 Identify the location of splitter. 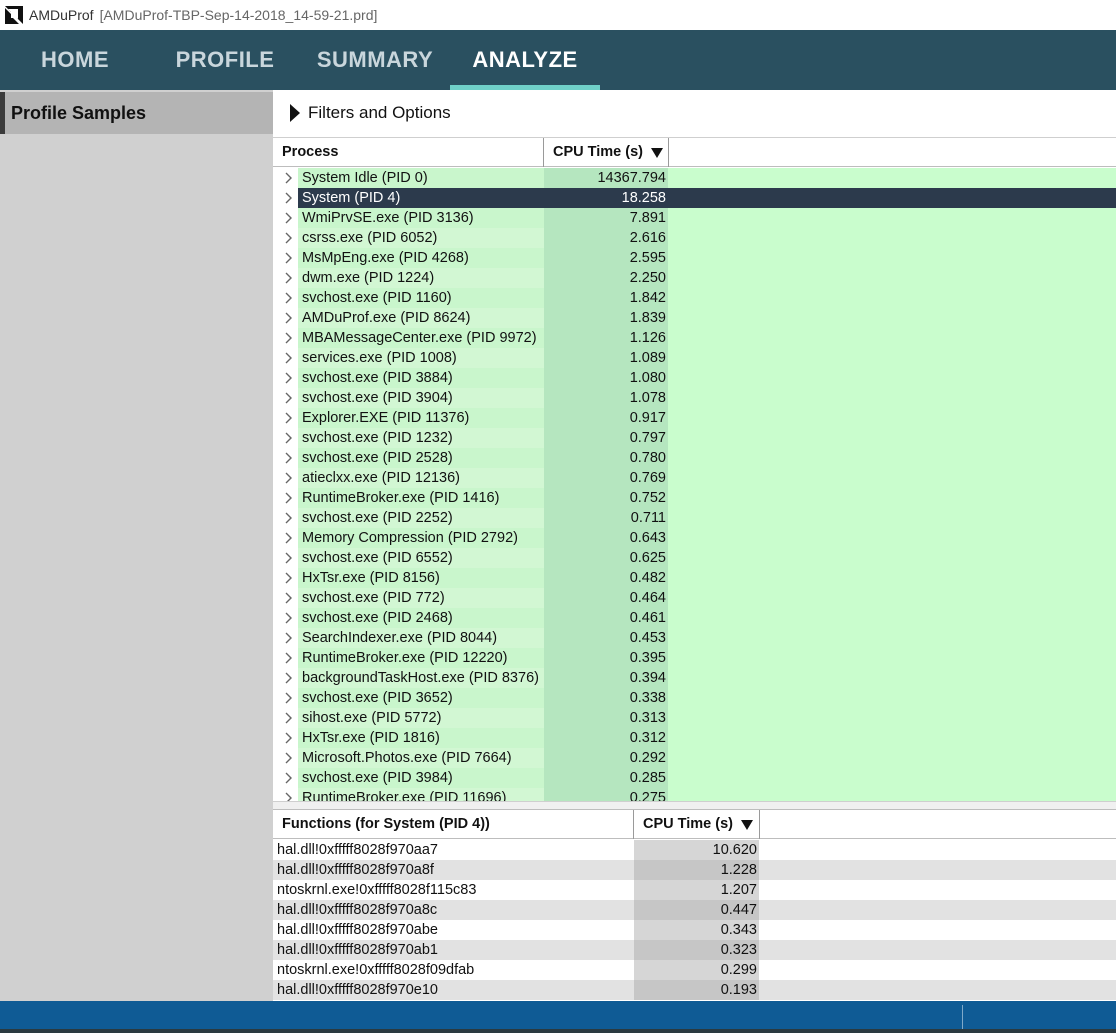
(694, 805).